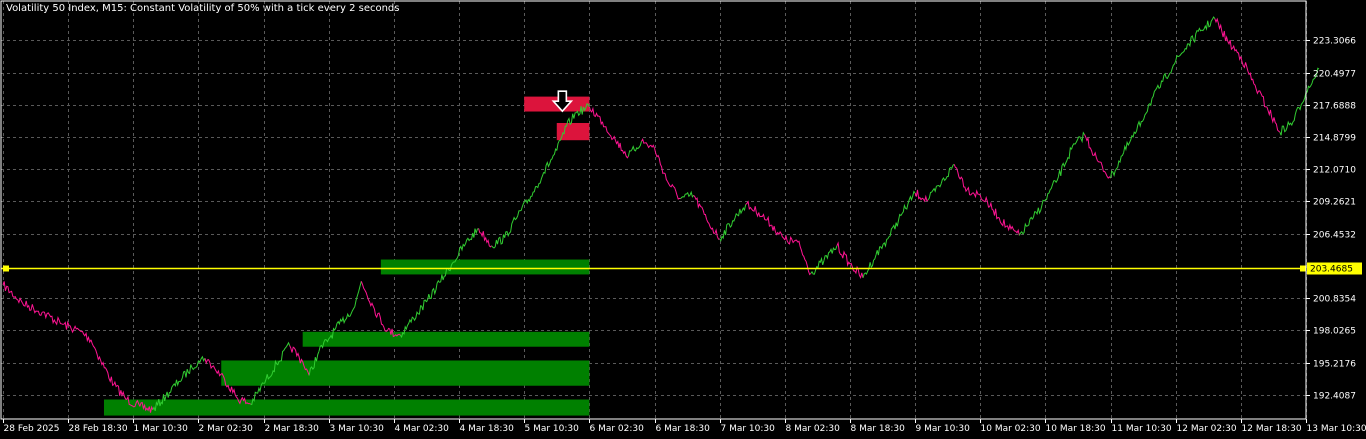  Describe the element at coordinates (226, 429) in the screenshot. I see `time-tick-label: 2 Mar 02:30` at that location.